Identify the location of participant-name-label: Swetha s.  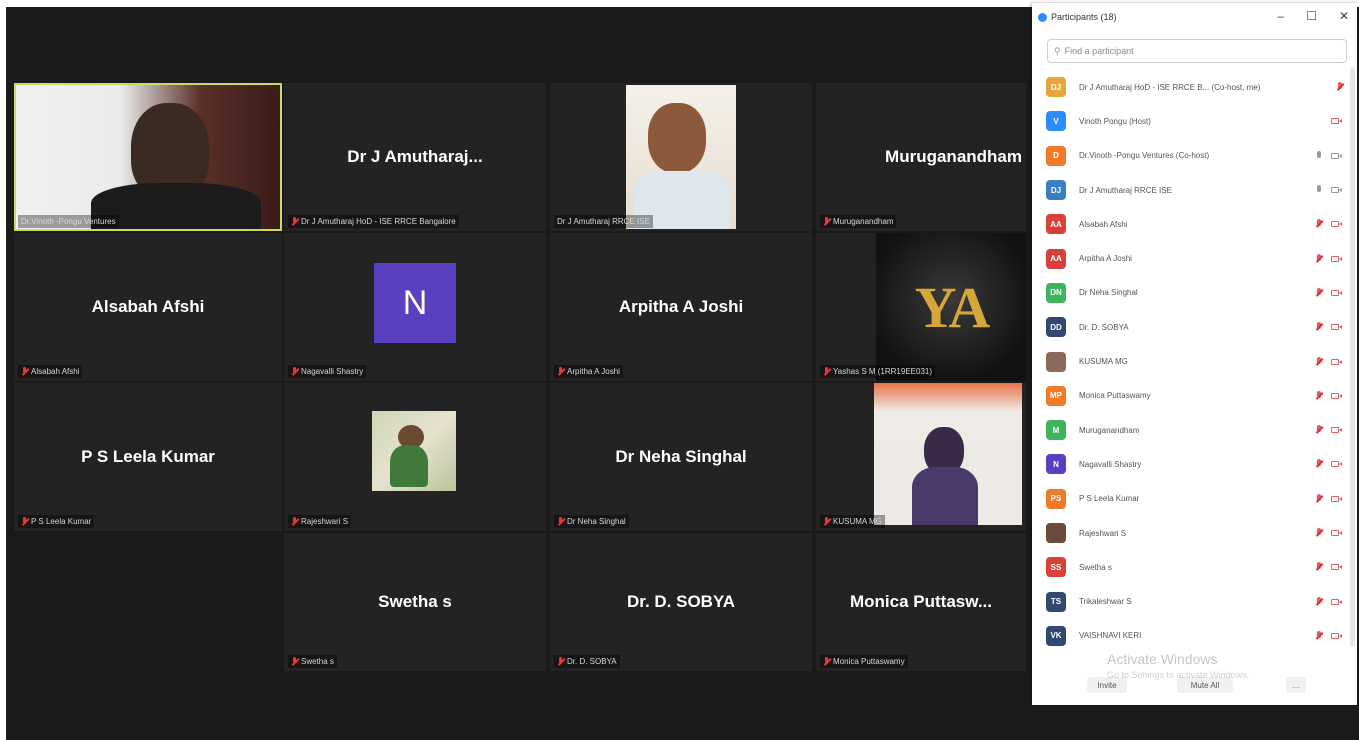
(312, 661).